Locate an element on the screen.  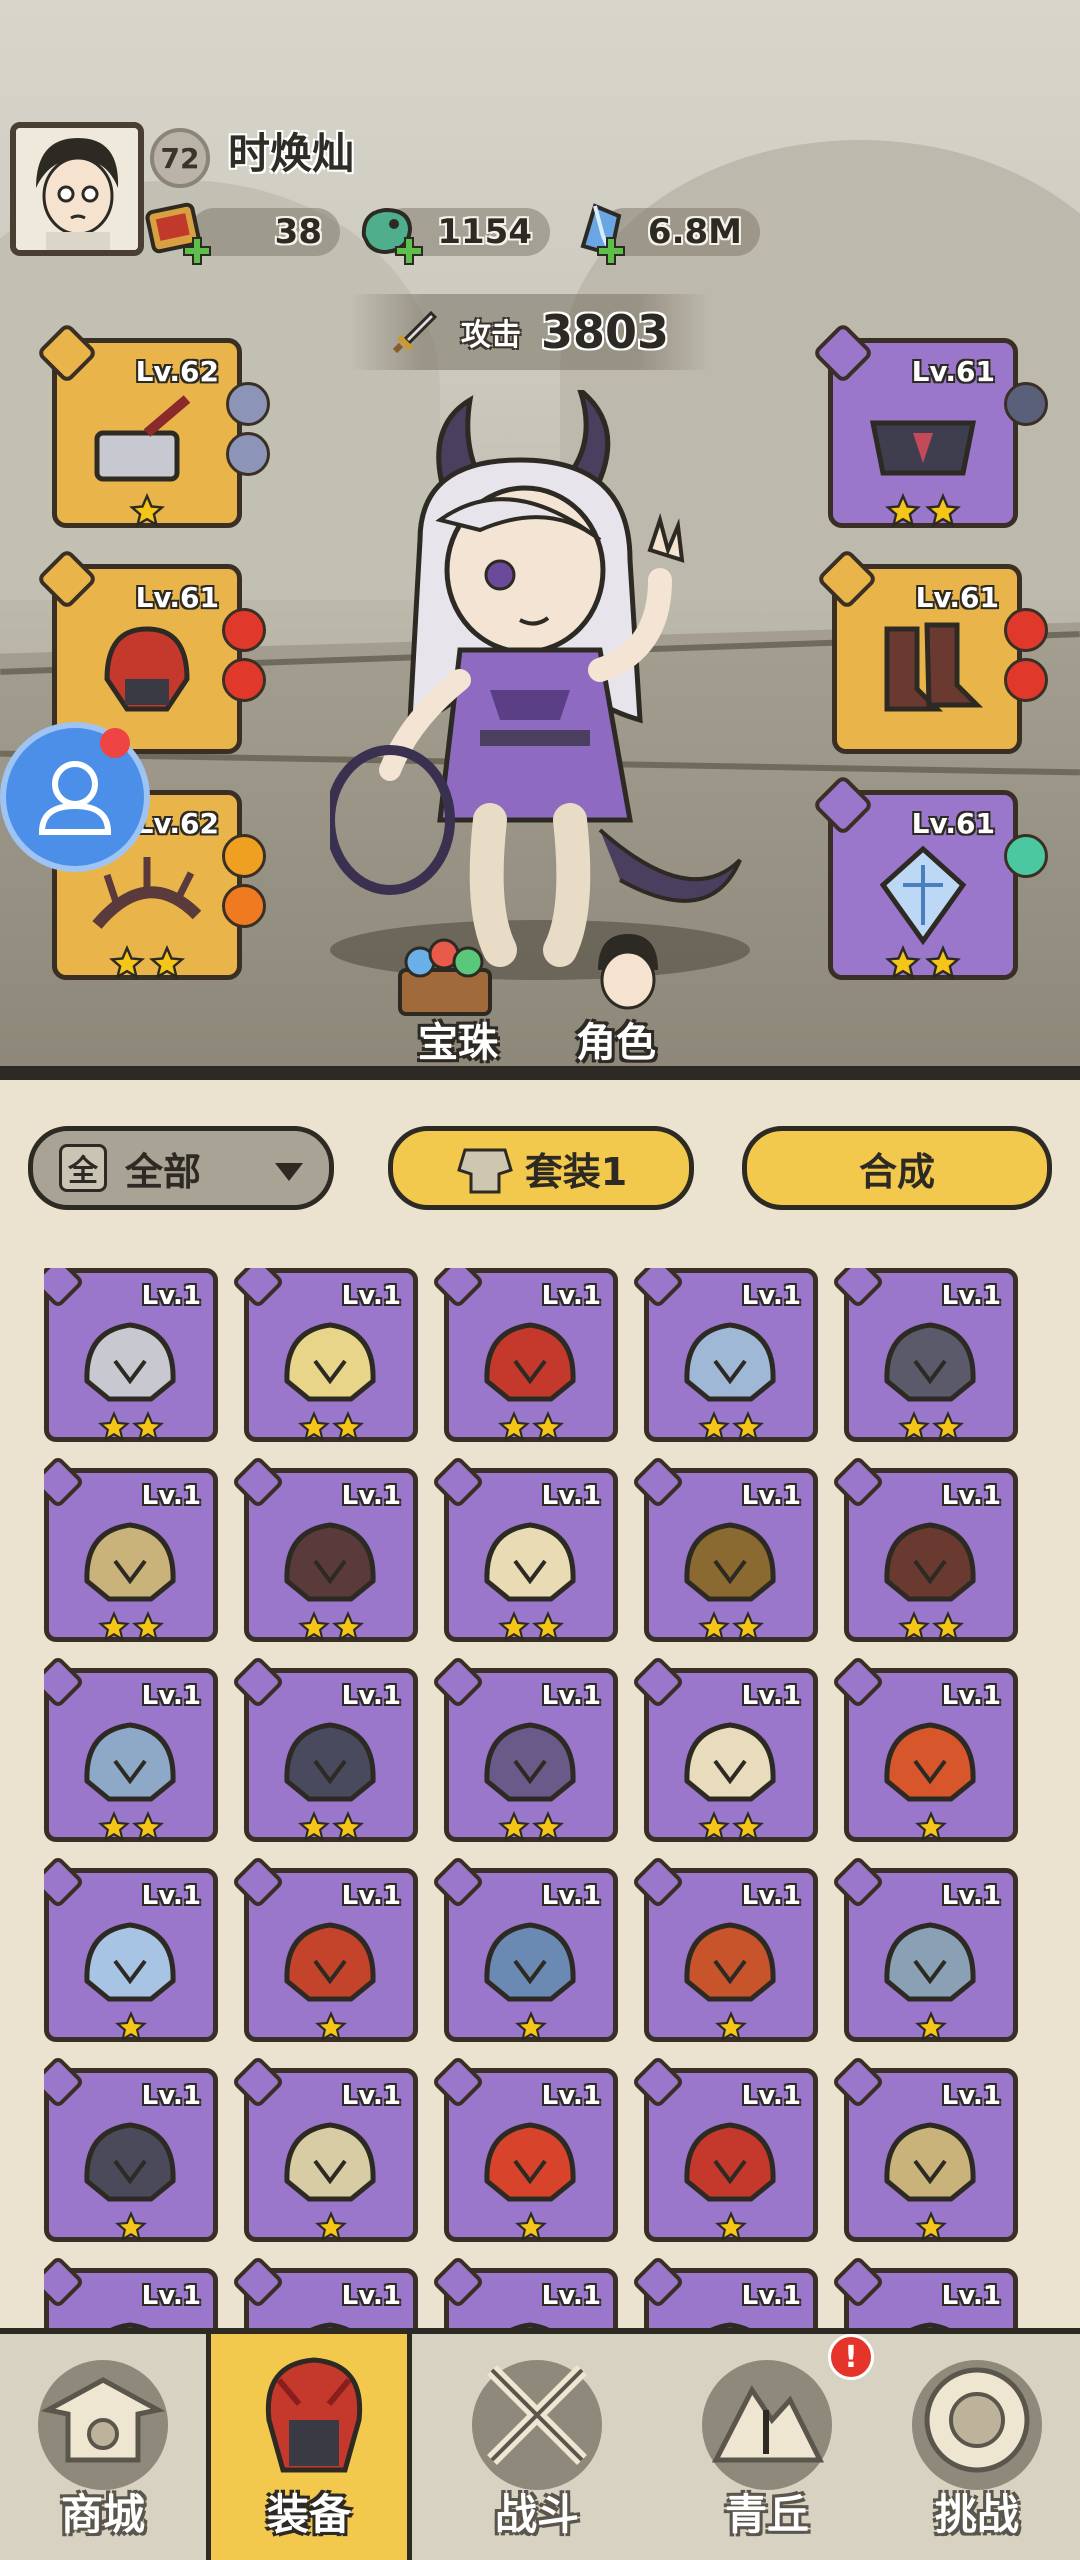
gems-chest-icon is located at coordinates (445, 975).